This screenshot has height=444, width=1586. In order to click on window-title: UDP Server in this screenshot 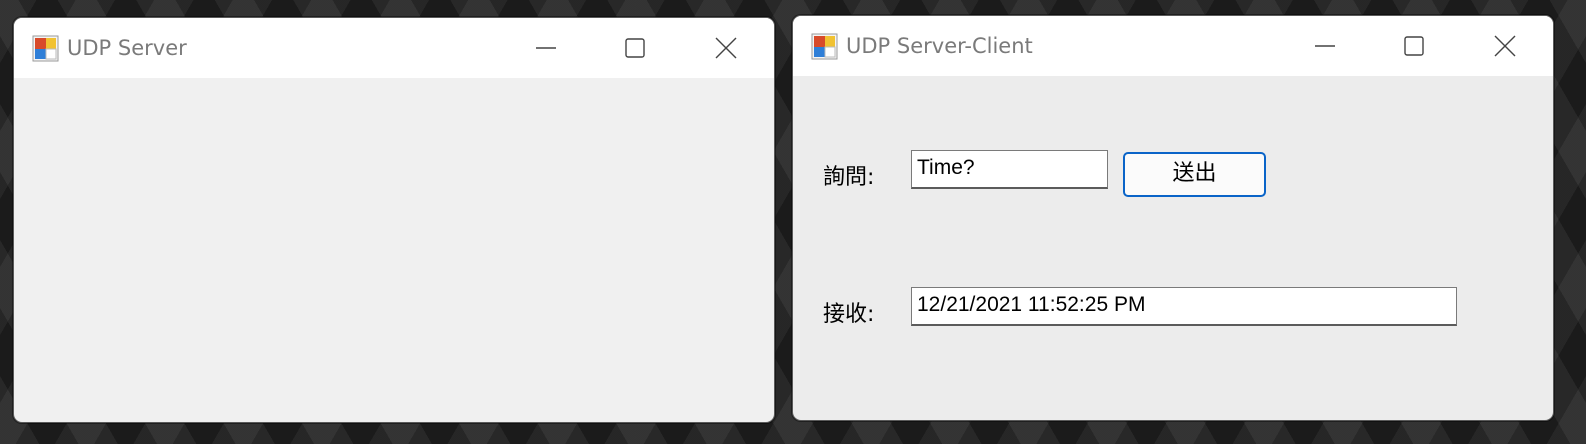, I will do `click(127, 48)`.